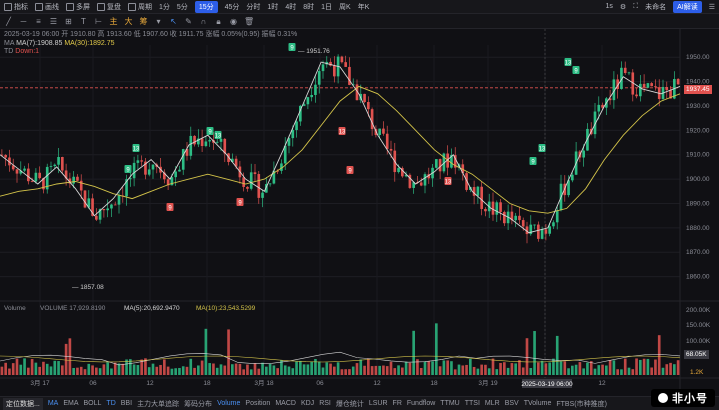 The height and width of the screenshot is (410, 719). Describe the element at coordinates (609, 6) in the screenshot. I see `refresh-interval: 1s` at that location.